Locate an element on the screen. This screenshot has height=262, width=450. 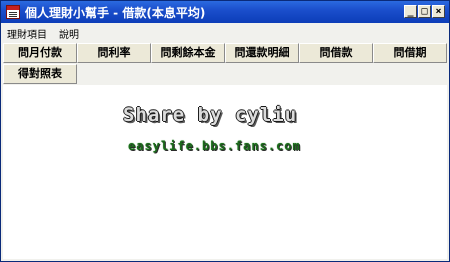
ask-repayment-details-button: 問還款明細 is located at coordinates (262, 53).